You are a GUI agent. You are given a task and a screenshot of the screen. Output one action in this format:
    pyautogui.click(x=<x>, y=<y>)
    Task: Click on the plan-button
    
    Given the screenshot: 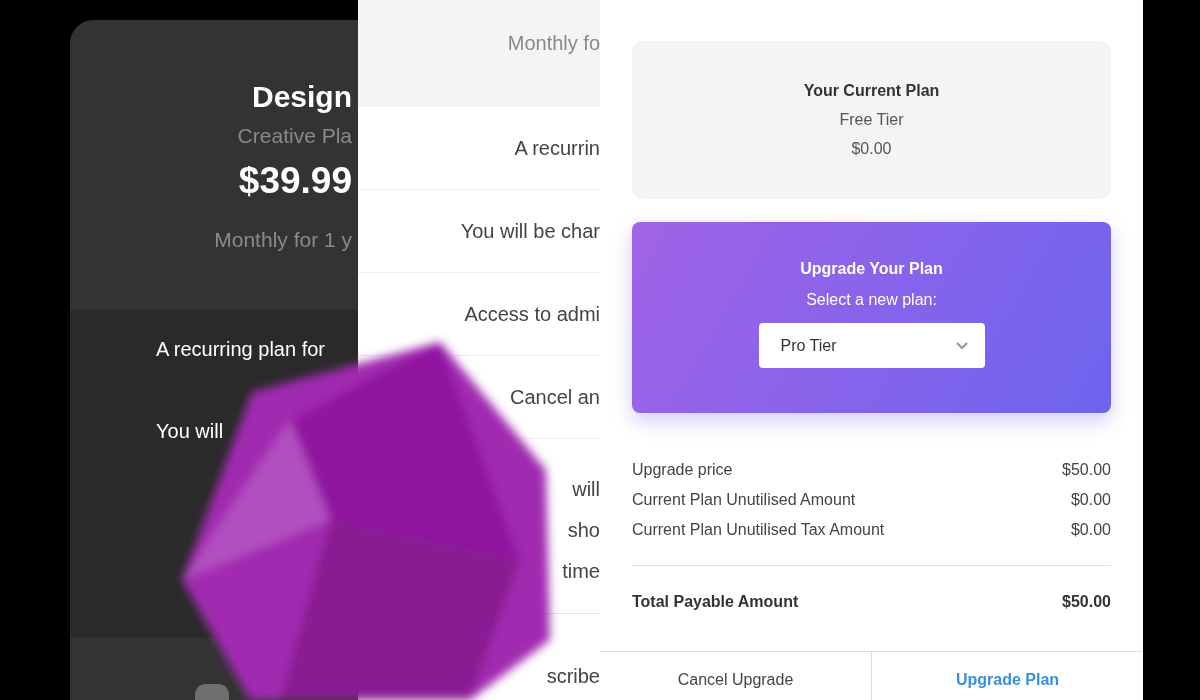 What is the action you would take?
    pyautogui.click(x=212, y=692)
    